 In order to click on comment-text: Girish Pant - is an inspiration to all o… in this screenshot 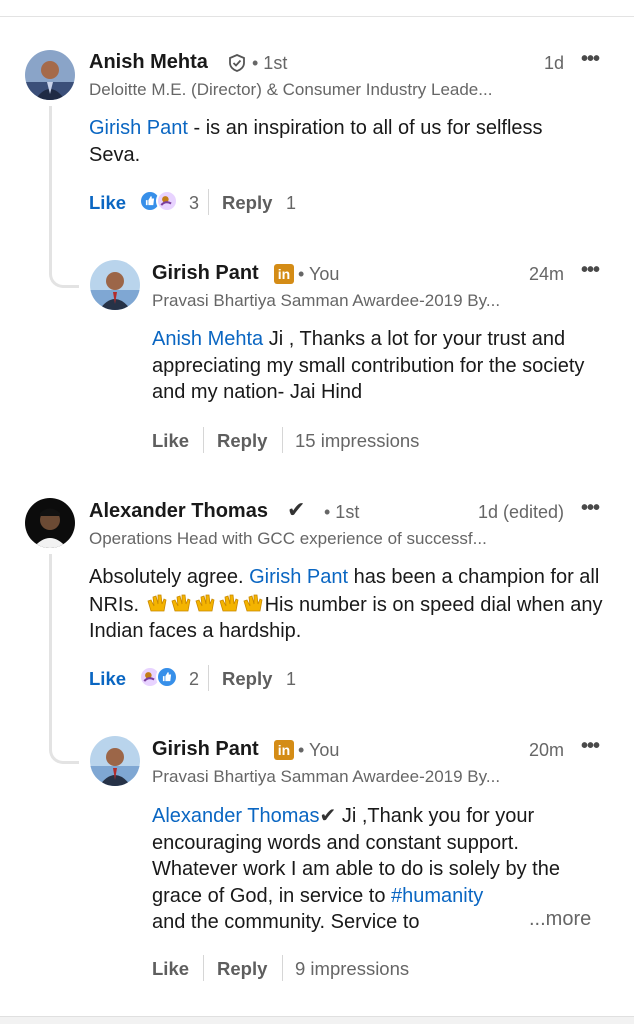, I will do `click(319, 141)`.